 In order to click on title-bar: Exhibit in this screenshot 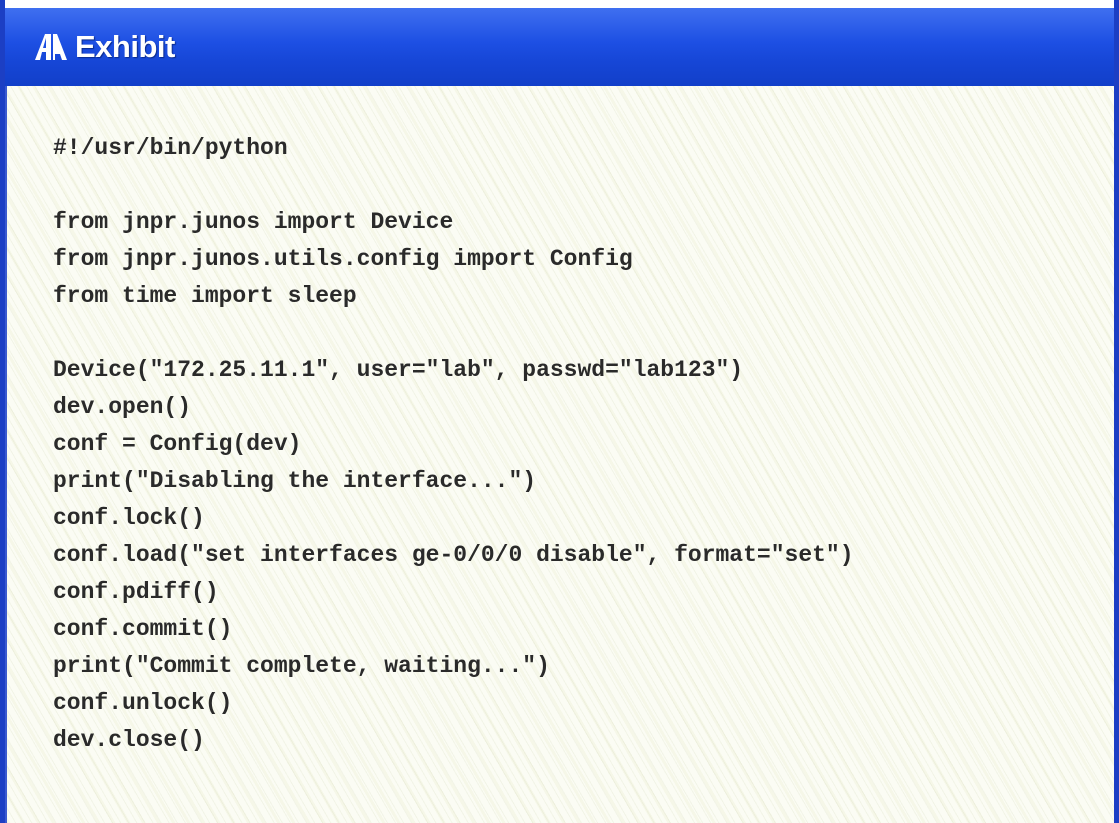, I will do `click(559, 47)`.